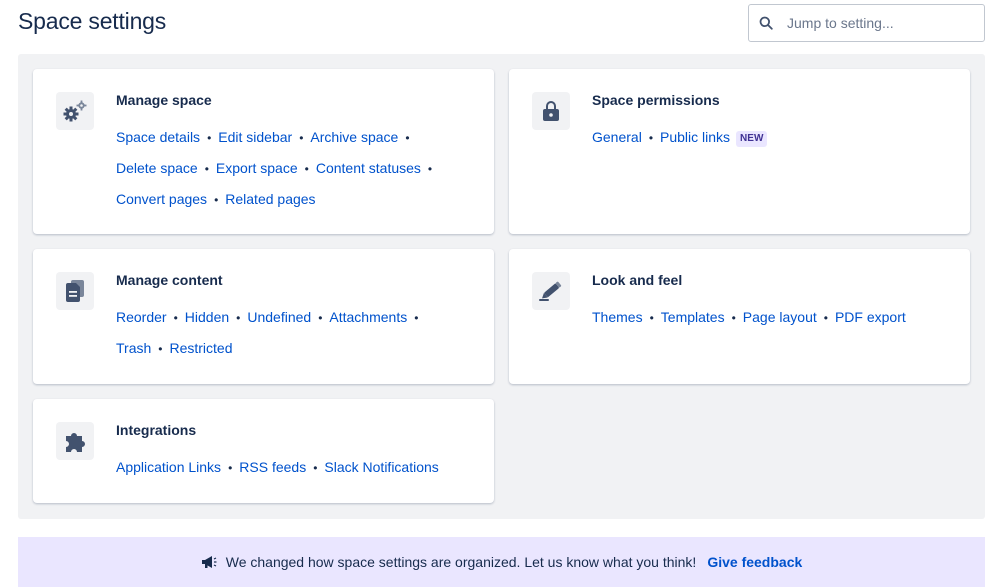 This screenshot has width=999, height=587. What do you see at coordinates (368, 168) in the screenshot?
I see `link-content-statuses: Content statuses` at bounding box center [368, 168].